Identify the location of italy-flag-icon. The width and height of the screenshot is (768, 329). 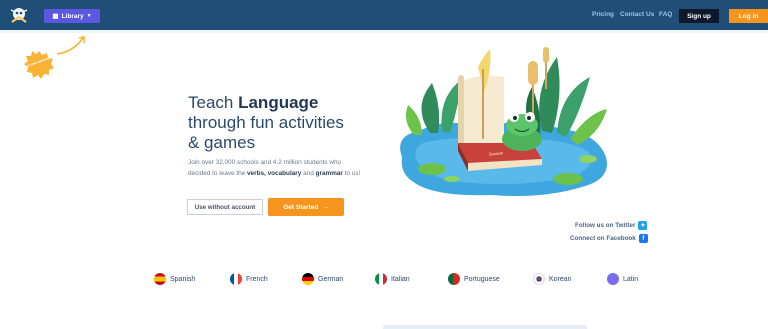
(381, 279).